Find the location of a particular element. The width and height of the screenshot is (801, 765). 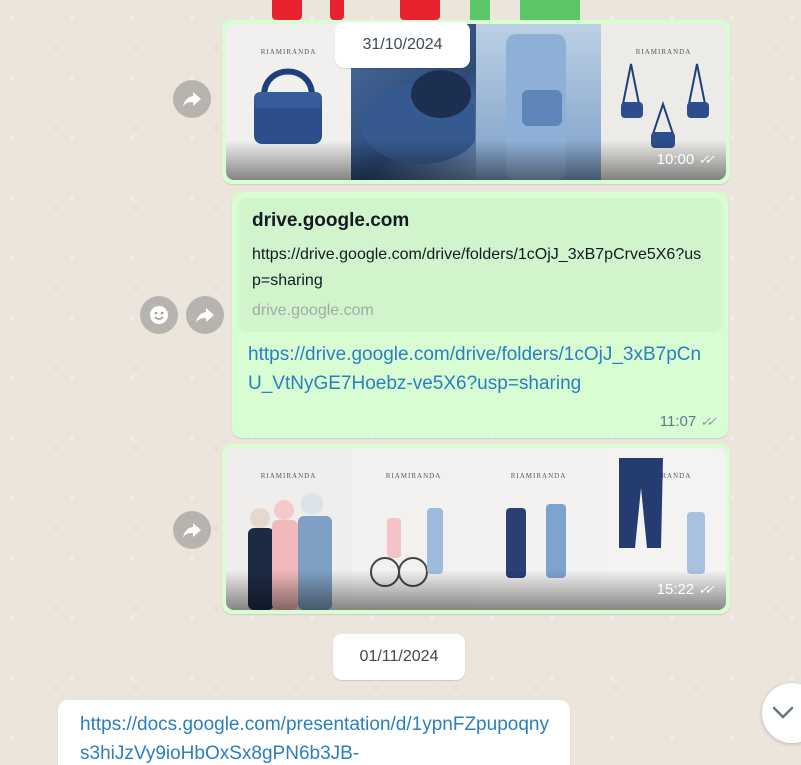

smiley-icon is located at coordinates (159, 315).